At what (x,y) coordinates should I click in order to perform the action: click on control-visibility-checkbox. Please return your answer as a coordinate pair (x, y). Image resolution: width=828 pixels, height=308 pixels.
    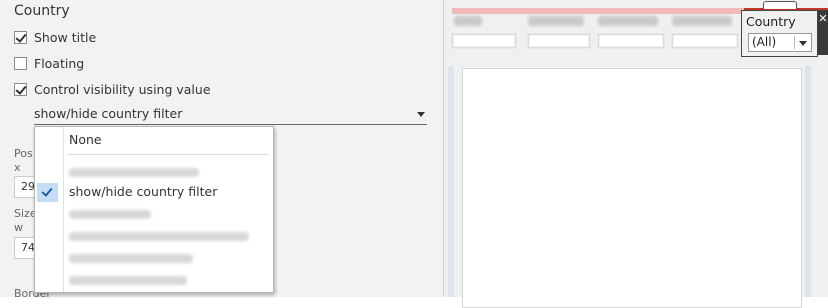
    Looking at the image, I should click on (20, 89).